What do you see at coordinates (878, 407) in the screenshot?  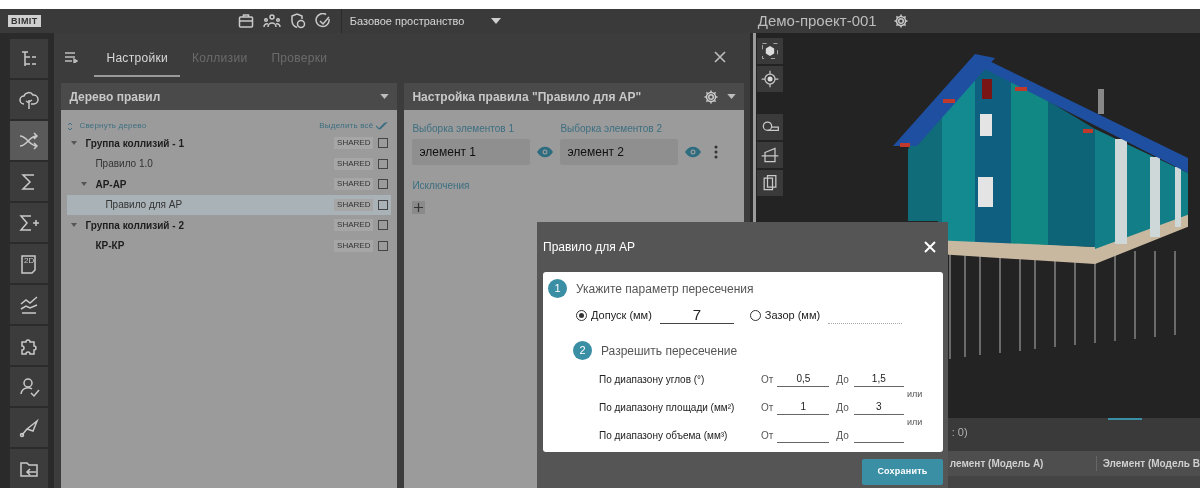 I see `to-field: 3` at bounding box center [878, 407].